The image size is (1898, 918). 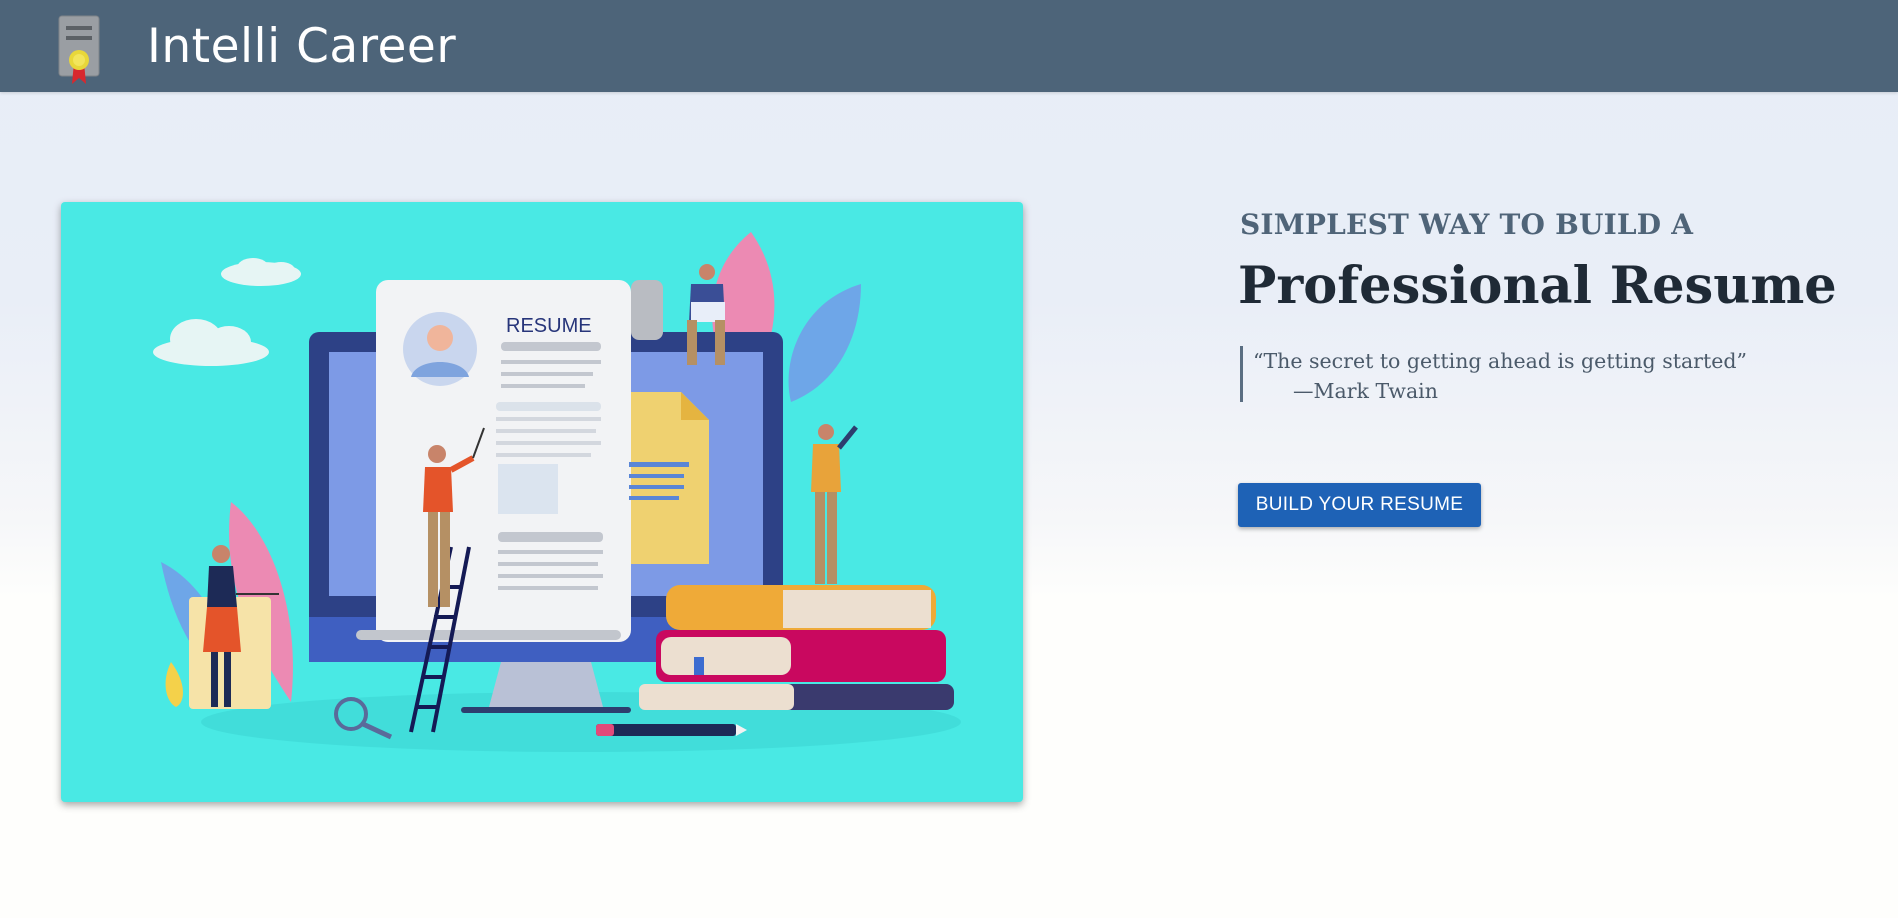 I want to click on certificate-icon, so click(x=79, y=50).